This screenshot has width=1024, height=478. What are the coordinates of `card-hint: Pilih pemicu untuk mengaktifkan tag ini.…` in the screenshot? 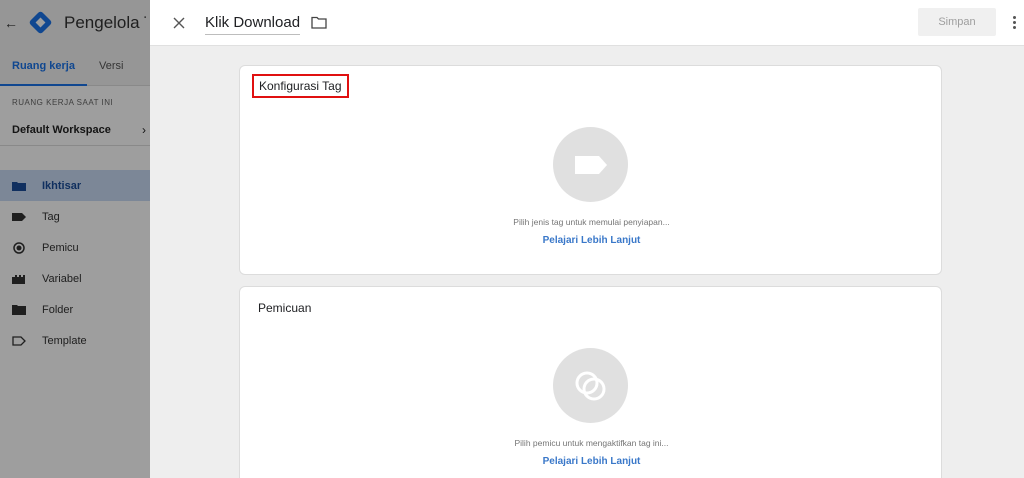 It's located at (591, 443).